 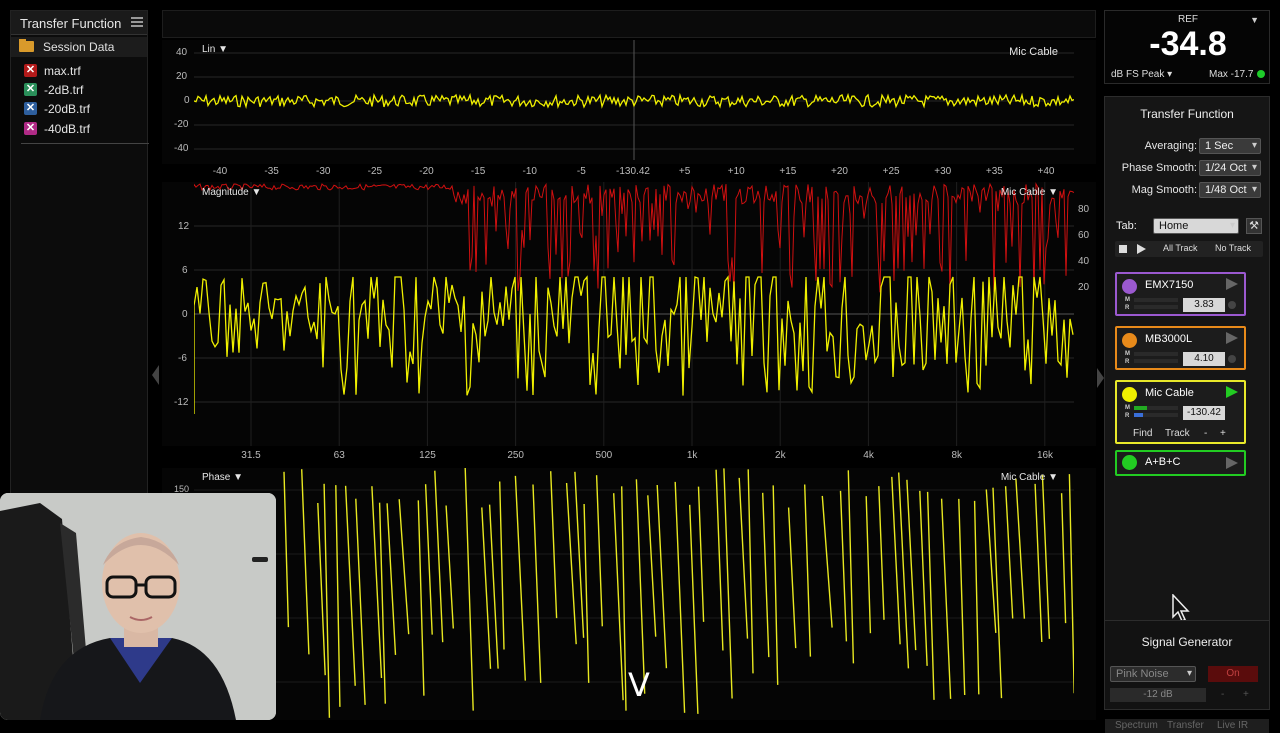 What do you see at coordinates (62, 71) in the screenshot?
I see `file-name: max.trf` at bounding box center [62, 71].